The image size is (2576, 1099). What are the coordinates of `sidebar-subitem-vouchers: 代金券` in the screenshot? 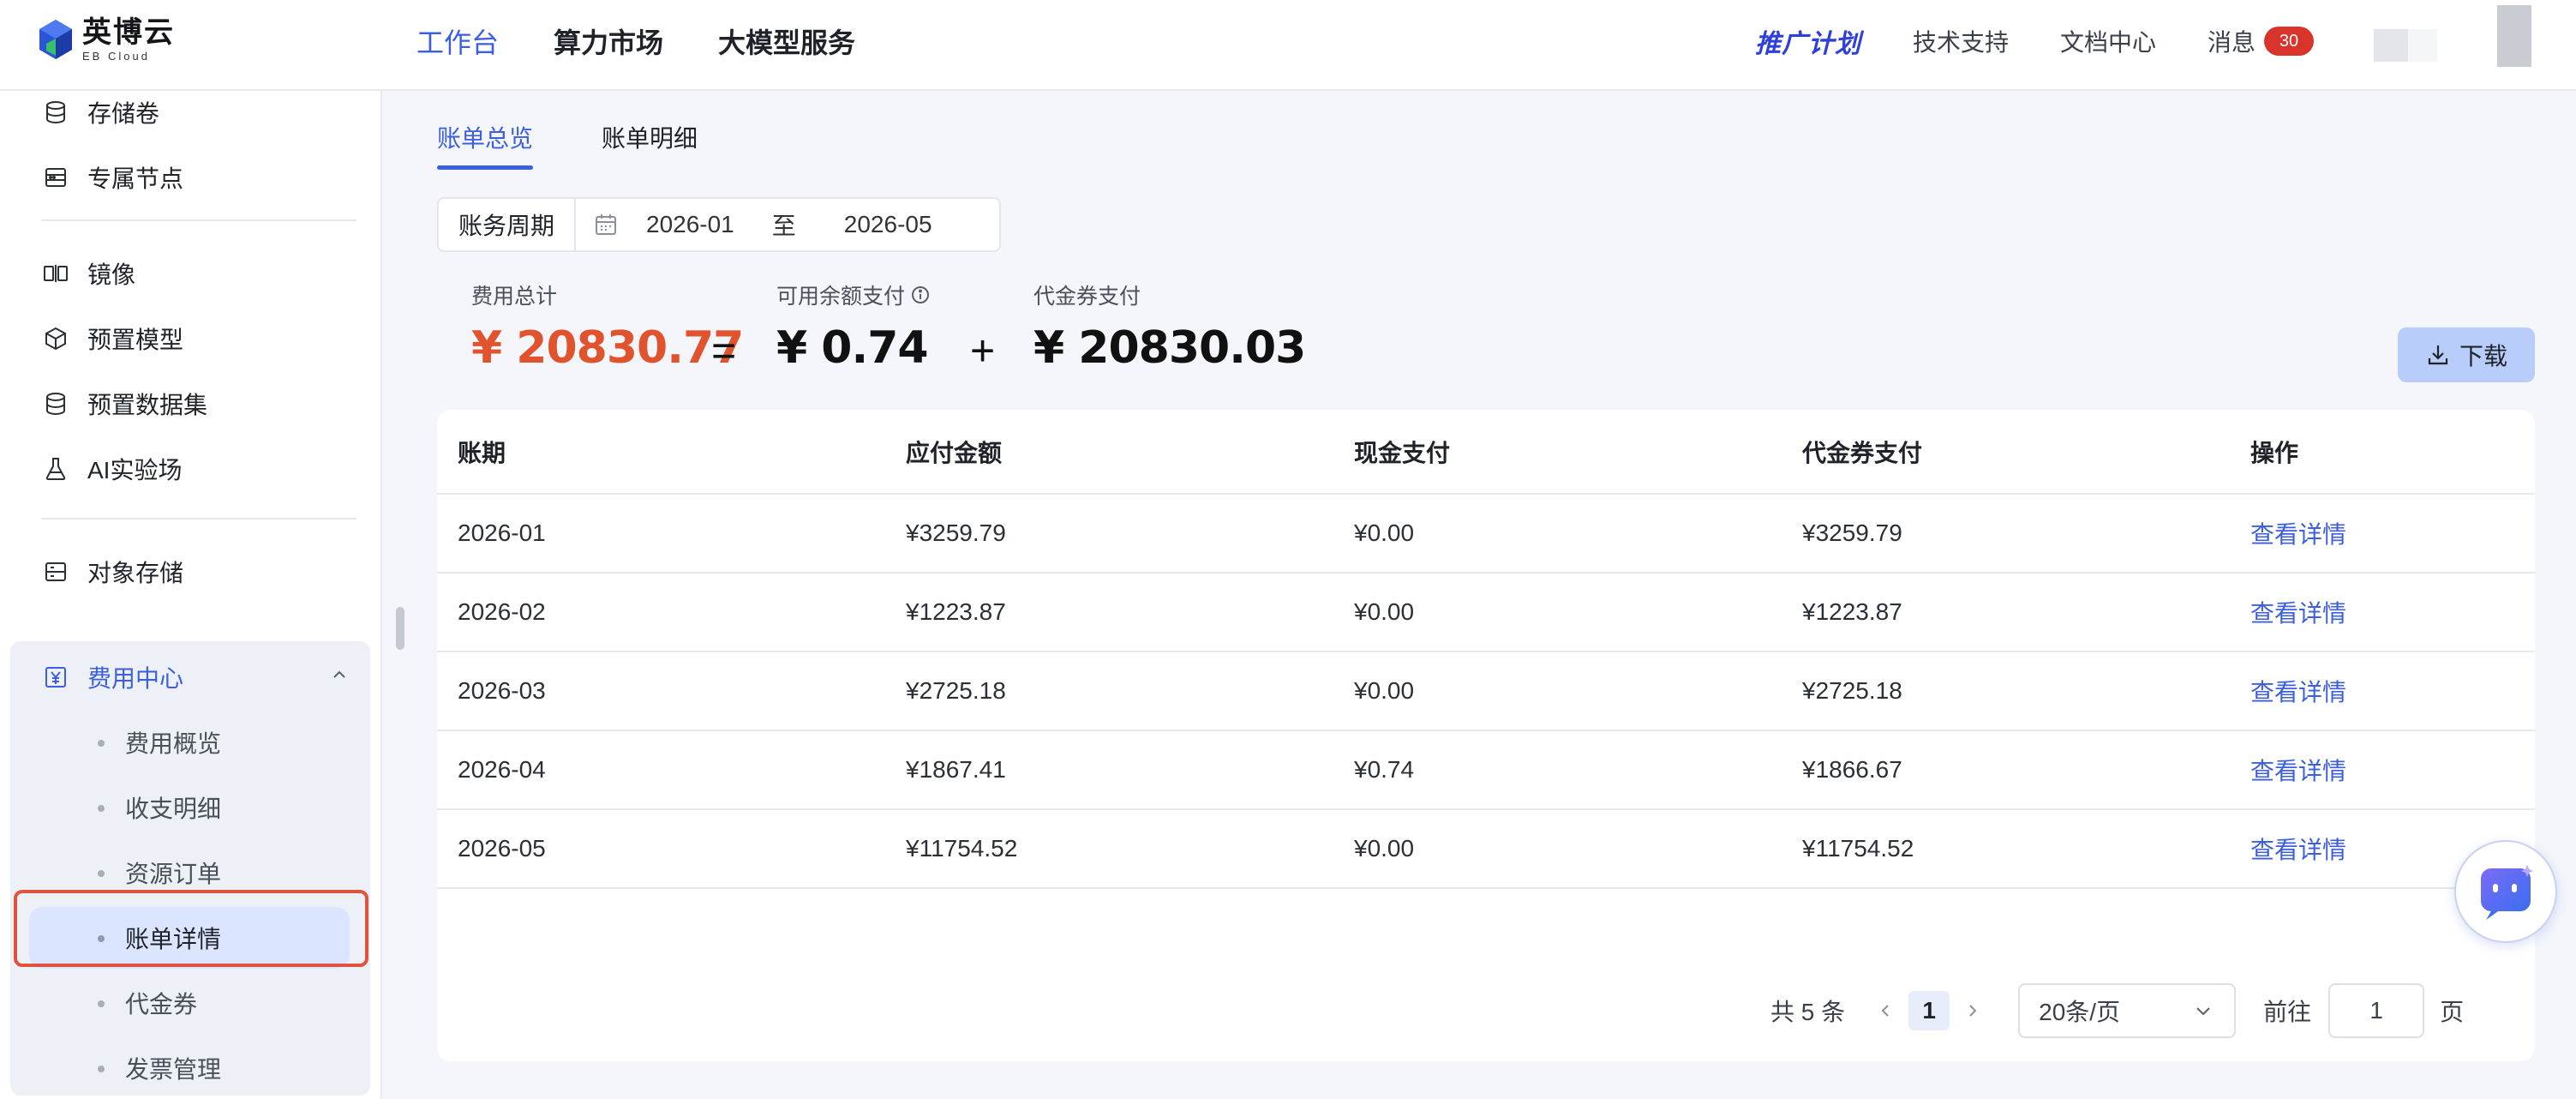 It's located at (189, 1003).